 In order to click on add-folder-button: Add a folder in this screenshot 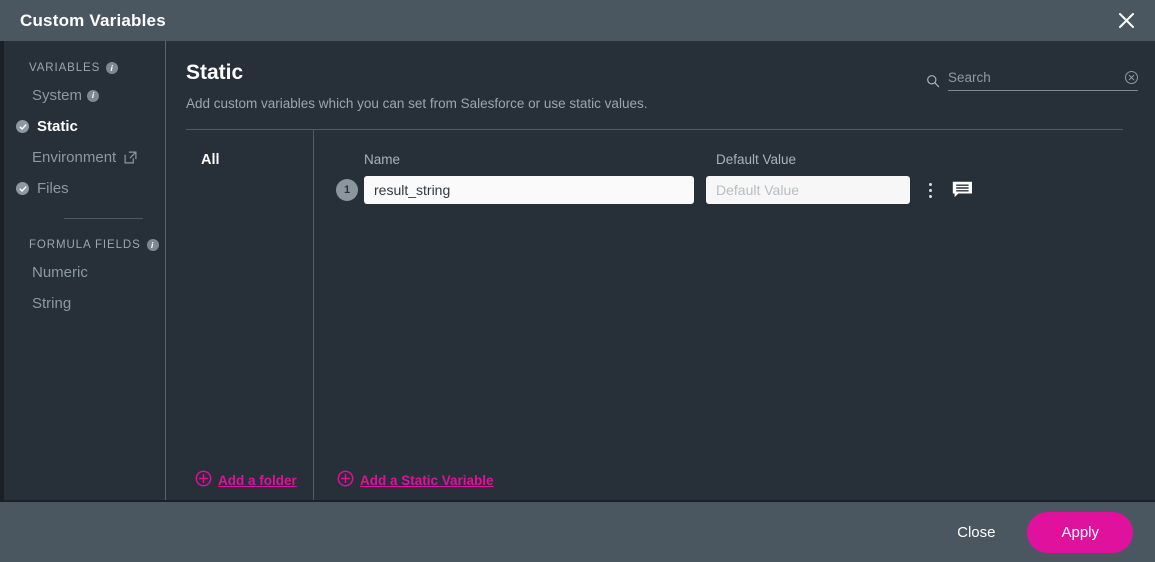, I will do `click(249, 485)`.